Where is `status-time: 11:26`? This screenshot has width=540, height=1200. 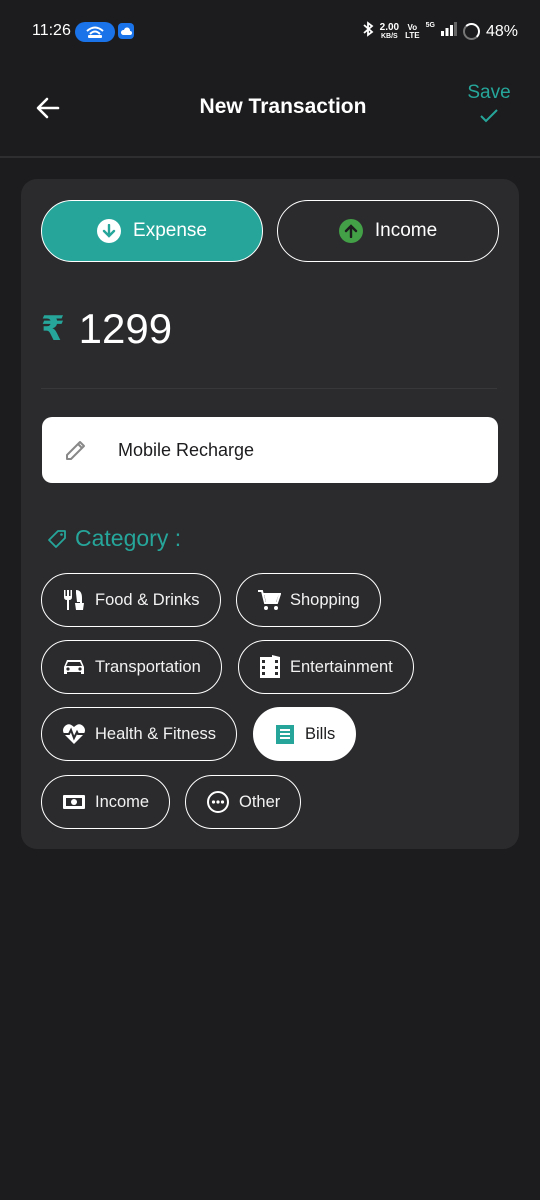 status-time: 11:26 is located at coordinates (51, 30).